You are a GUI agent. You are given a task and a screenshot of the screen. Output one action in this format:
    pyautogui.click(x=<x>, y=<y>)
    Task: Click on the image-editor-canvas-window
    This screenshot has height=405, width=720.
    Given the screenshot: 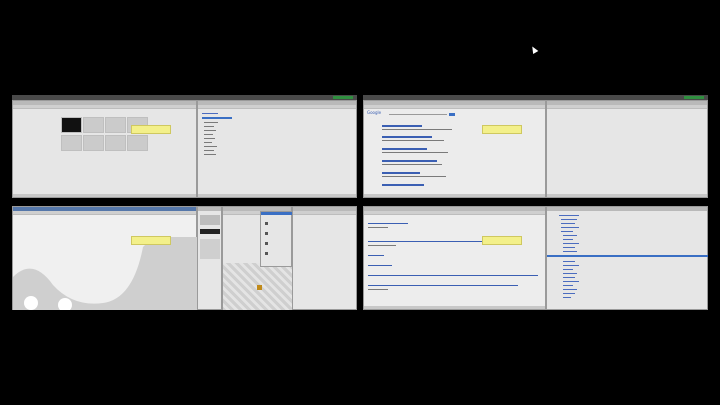 What is the action you would take?
    pyautogui.click(x=105, y=258)
    